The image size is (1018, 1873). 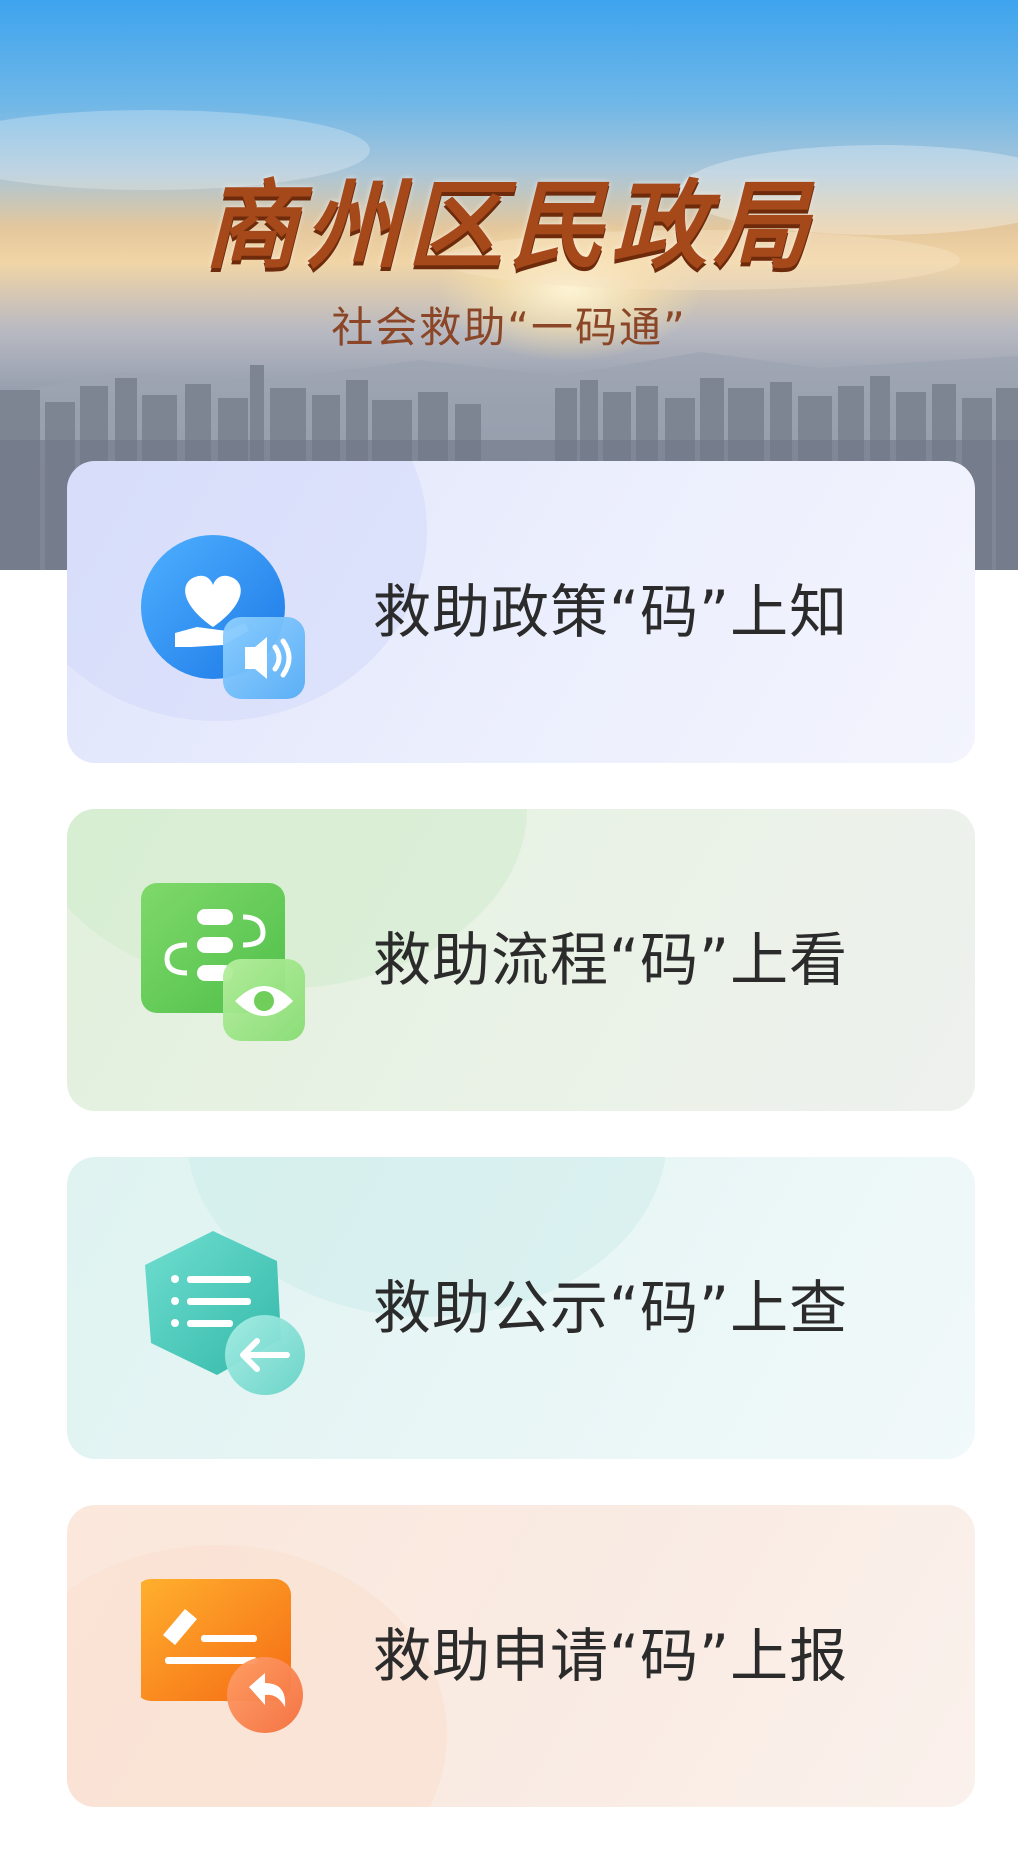 I want to click on heart-hand-speaker-icon, so click(x=226, y=620).